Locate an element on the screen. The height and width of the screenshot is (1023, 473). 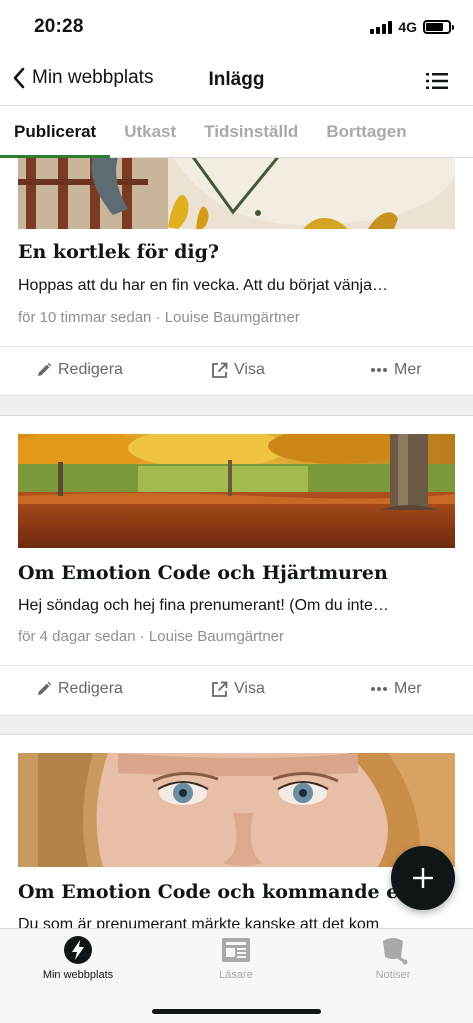
plus-icon is located at coordinates (423, 878).